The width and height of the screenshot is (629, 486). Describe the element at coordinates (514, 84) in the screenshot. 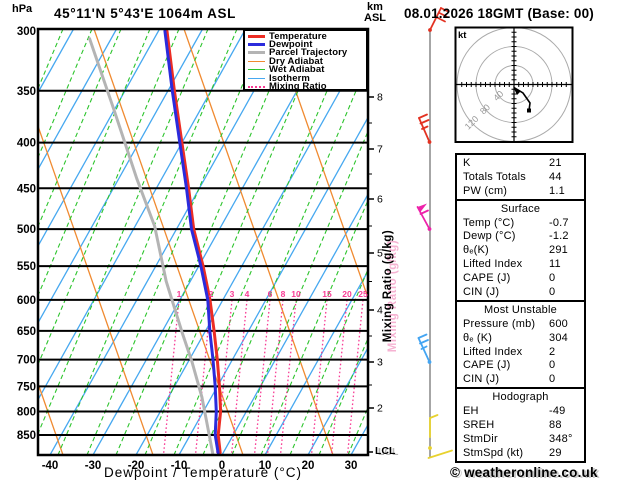

I see `hodograph-panel: 4080120kt` at that location.